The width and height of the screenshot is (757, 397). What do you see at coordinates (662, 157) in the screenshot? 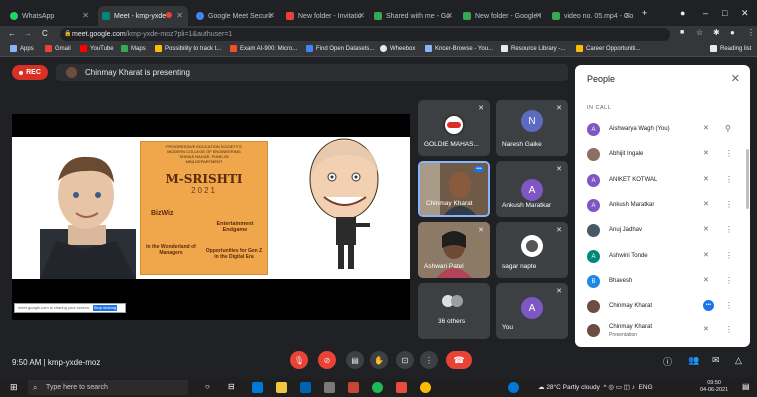
I see `participant-row: Abhijit Ingale ✕ ⋮` at bounding box center [662, 157].